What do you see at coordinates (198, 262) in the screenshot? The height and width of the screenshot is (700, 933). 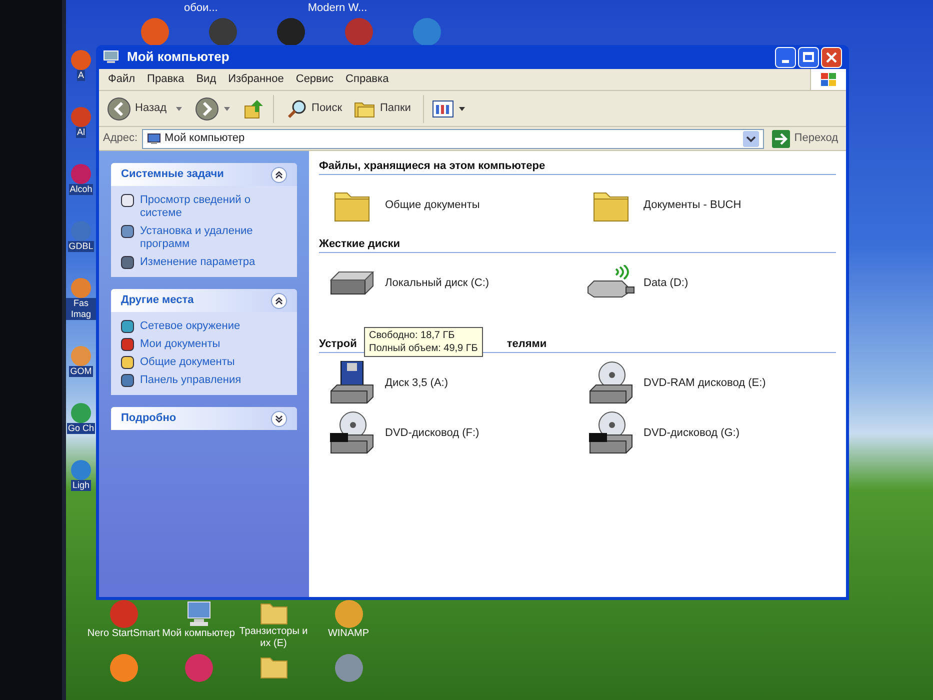 I see `task-link: Изменение параметра` at bounding box center [198, 262].